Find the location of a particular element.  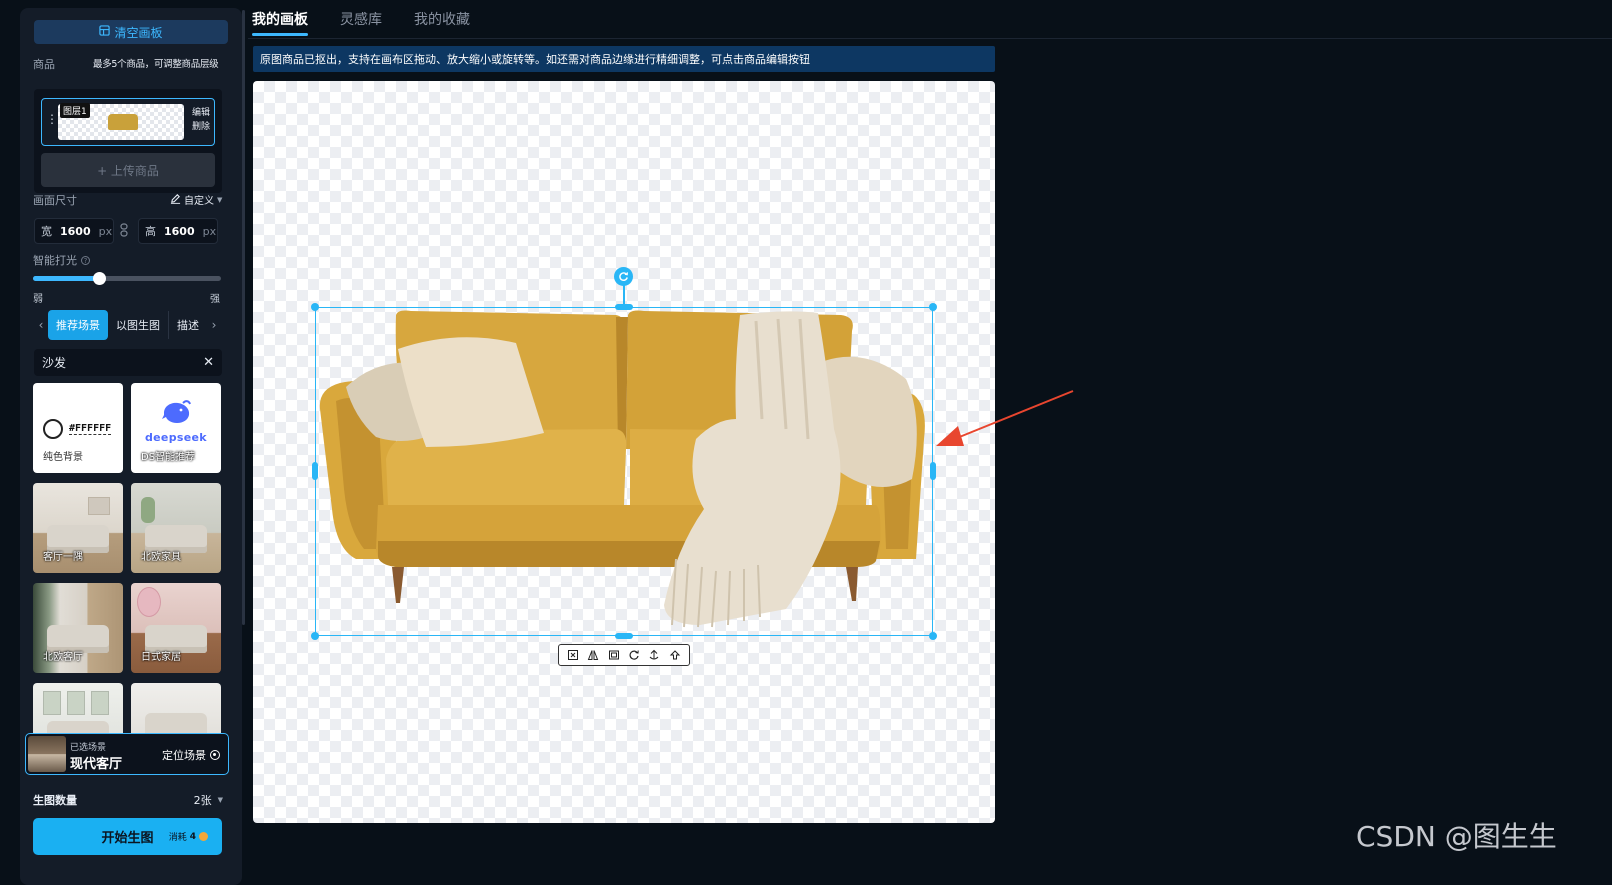

tab-image-to-image: 以图生图 is located at coordinates (138, 325).